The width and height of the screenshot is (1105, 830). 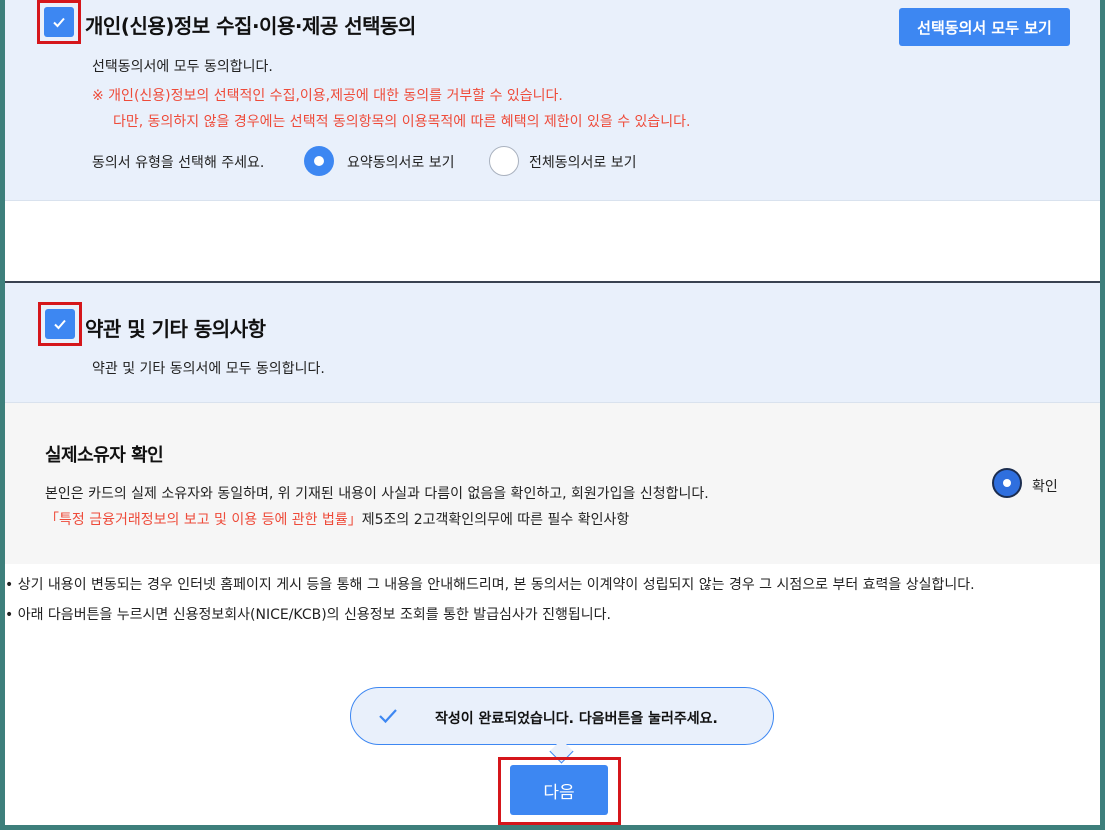 I want to click on terms-consent-checkbox, so click(x=60, y=324).